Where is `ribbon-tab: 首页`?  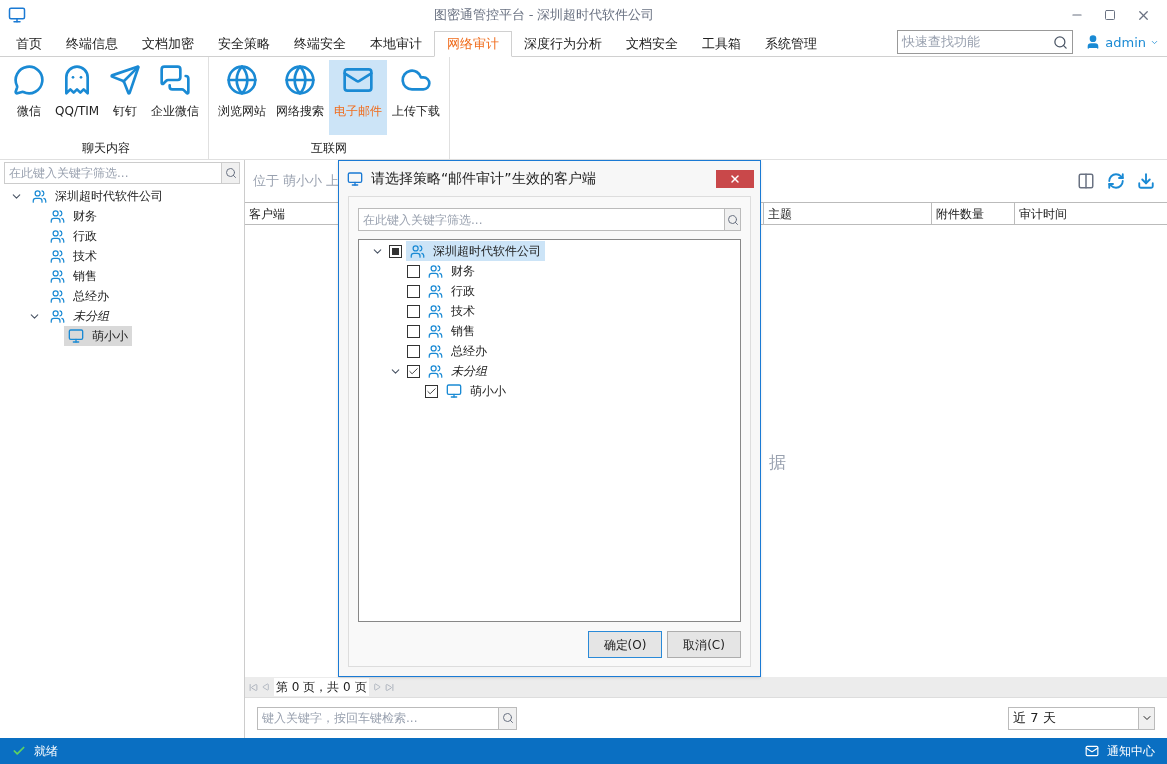
ribbon-tab: 首页 is located at coordinates (29, 44).